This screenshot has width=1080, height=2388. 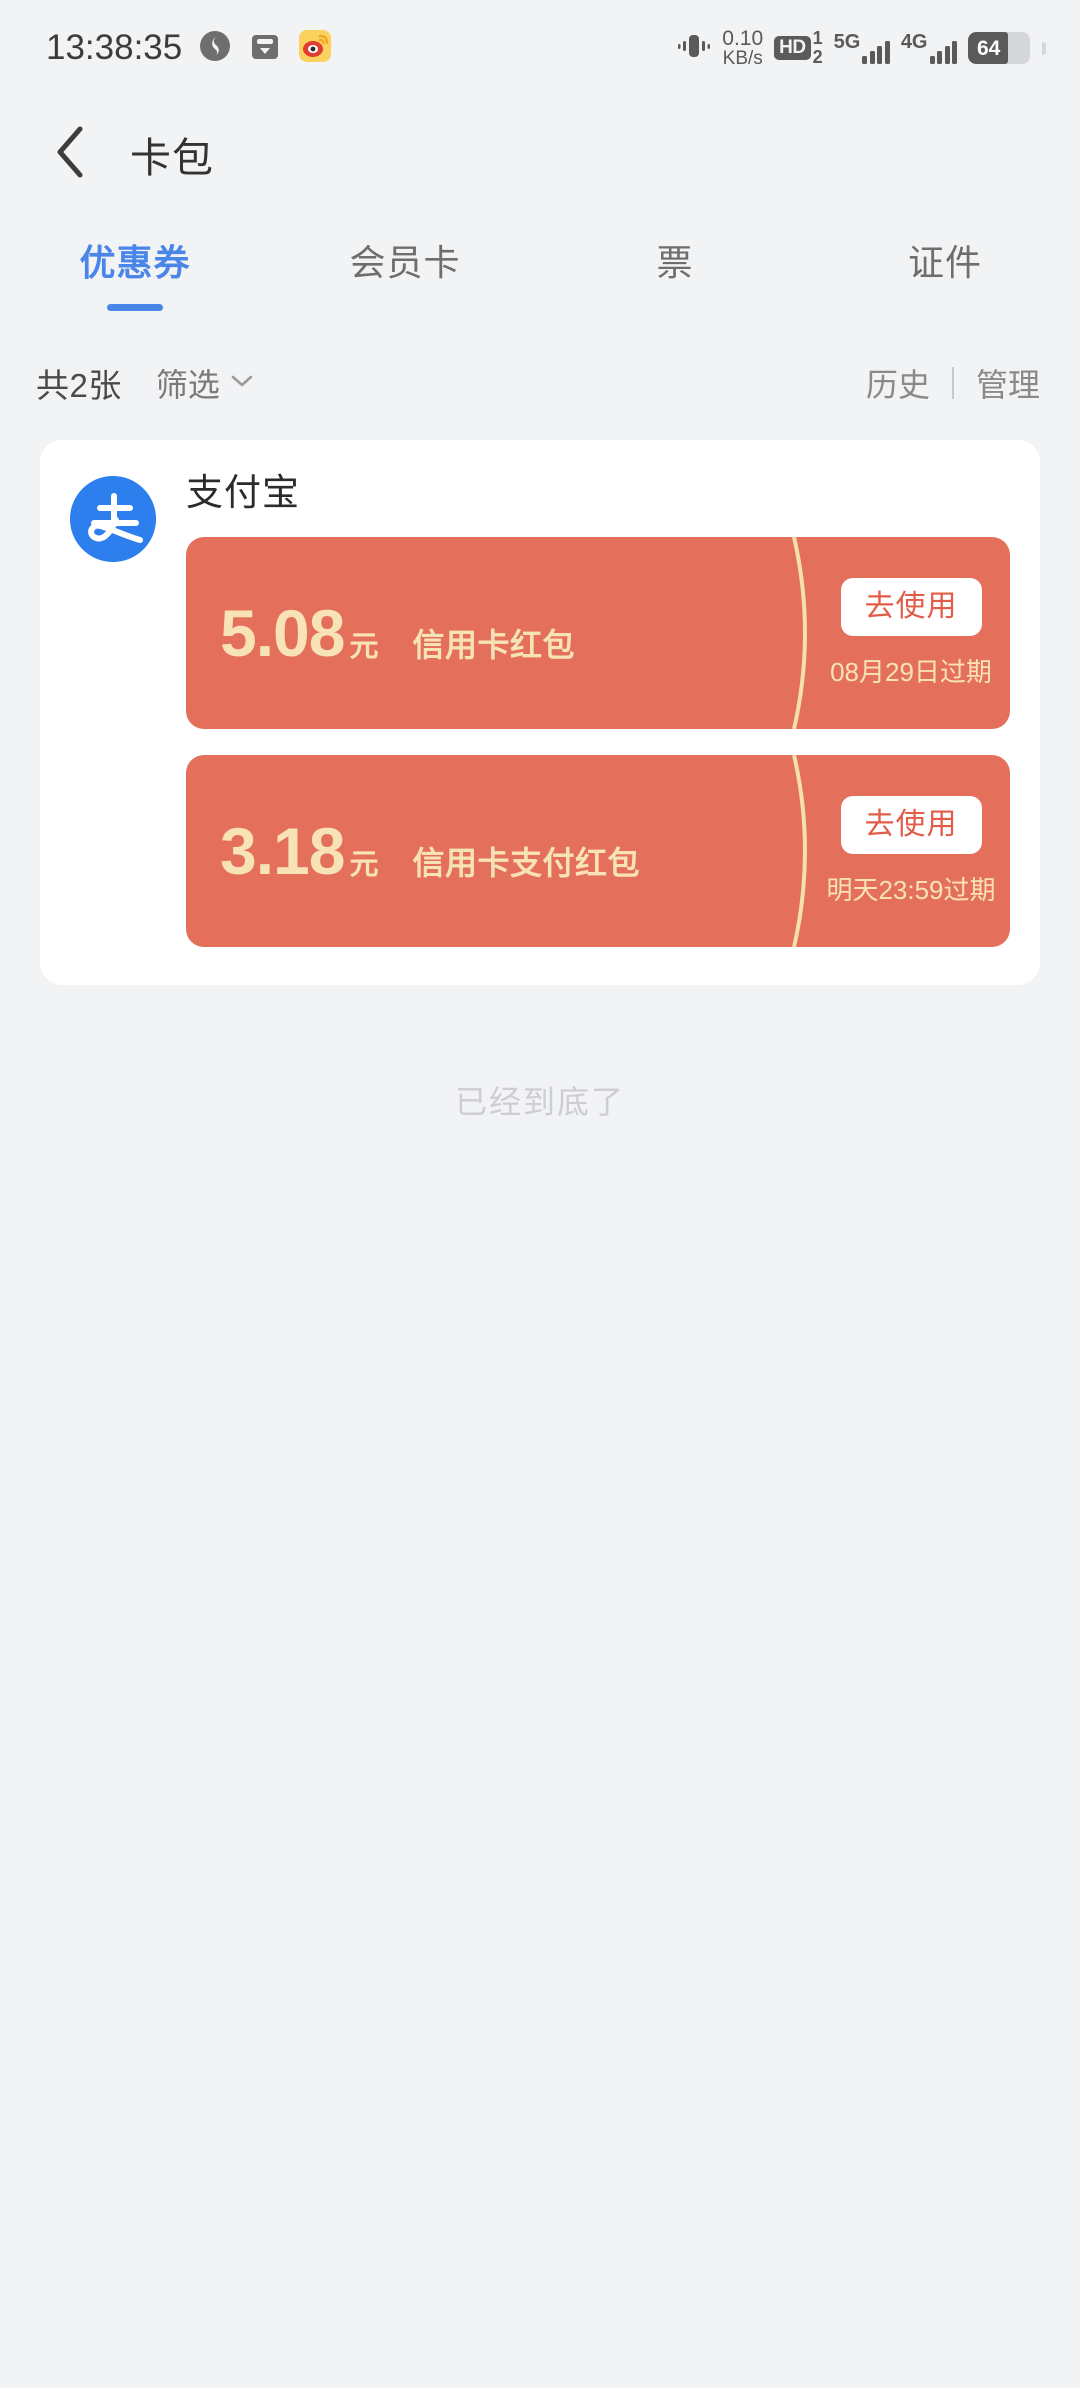 I want to click on coupon-item: 5.08 元 信用卡红包 去使用 08月29日过期, so click(x=598, y=633).